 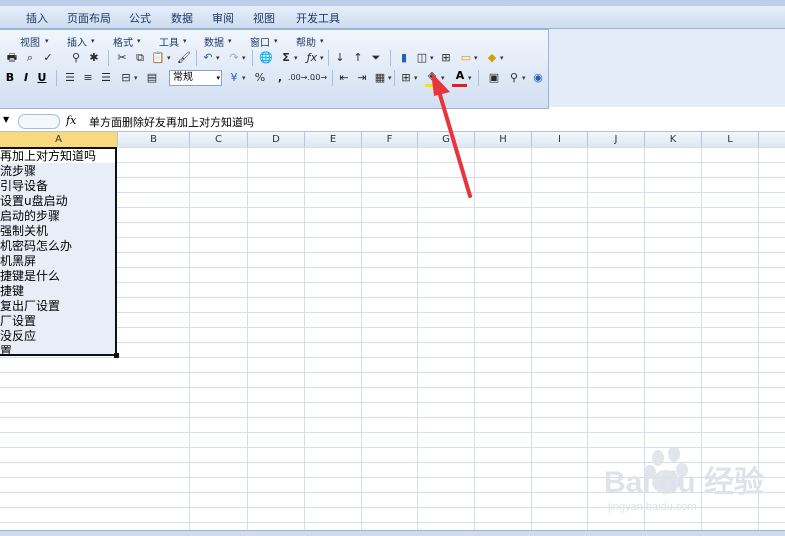 What do you see at coordinates (514, 78) in the screenshot?
I see `zoom-icon: ⚲` at bounding box center [514, 78].